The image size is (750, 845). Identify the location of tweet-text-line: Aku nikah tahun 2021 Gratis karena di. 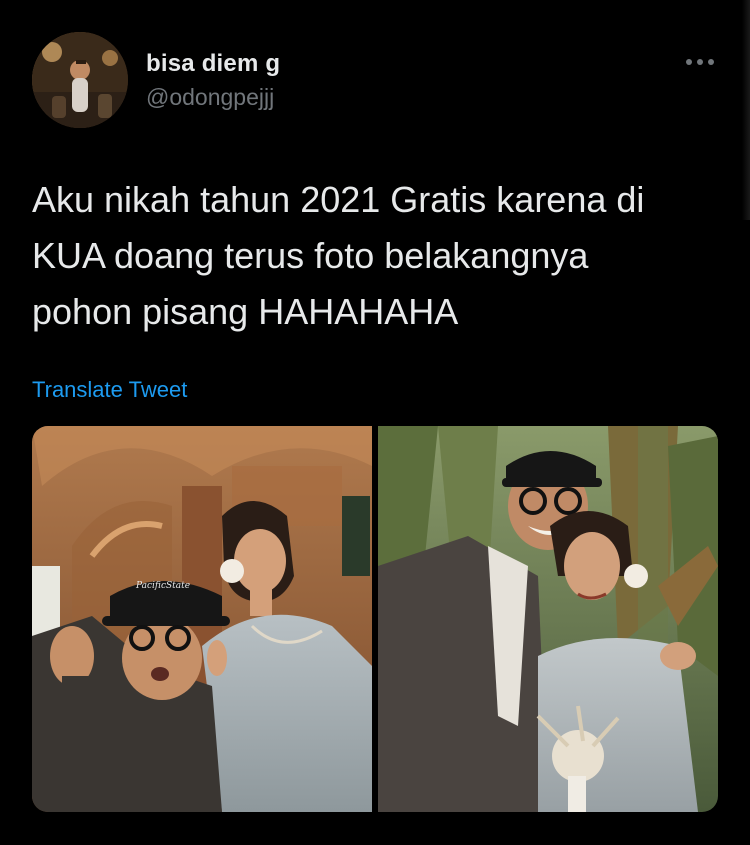
(338, 199).